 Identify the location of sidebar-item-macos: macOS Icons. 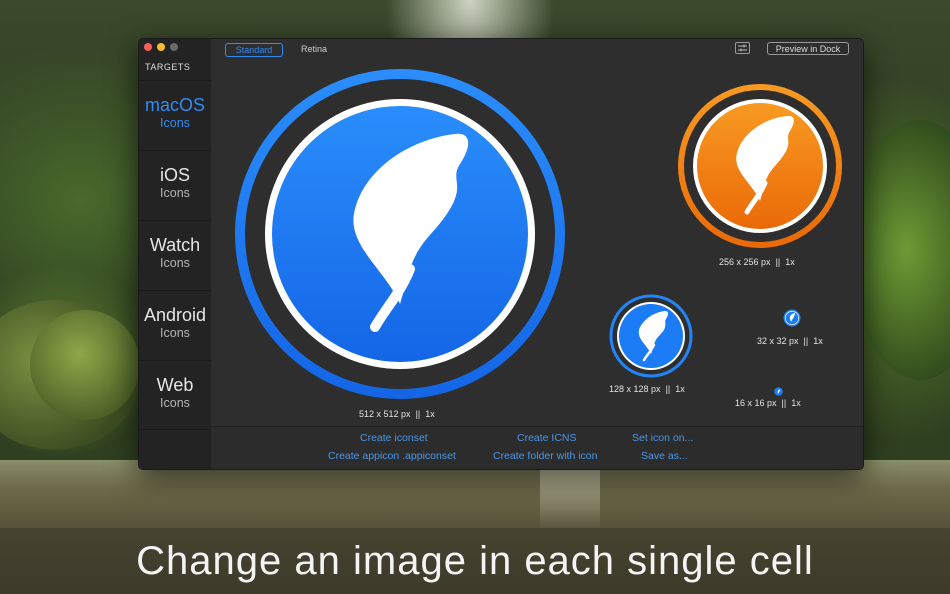
(175, 115).